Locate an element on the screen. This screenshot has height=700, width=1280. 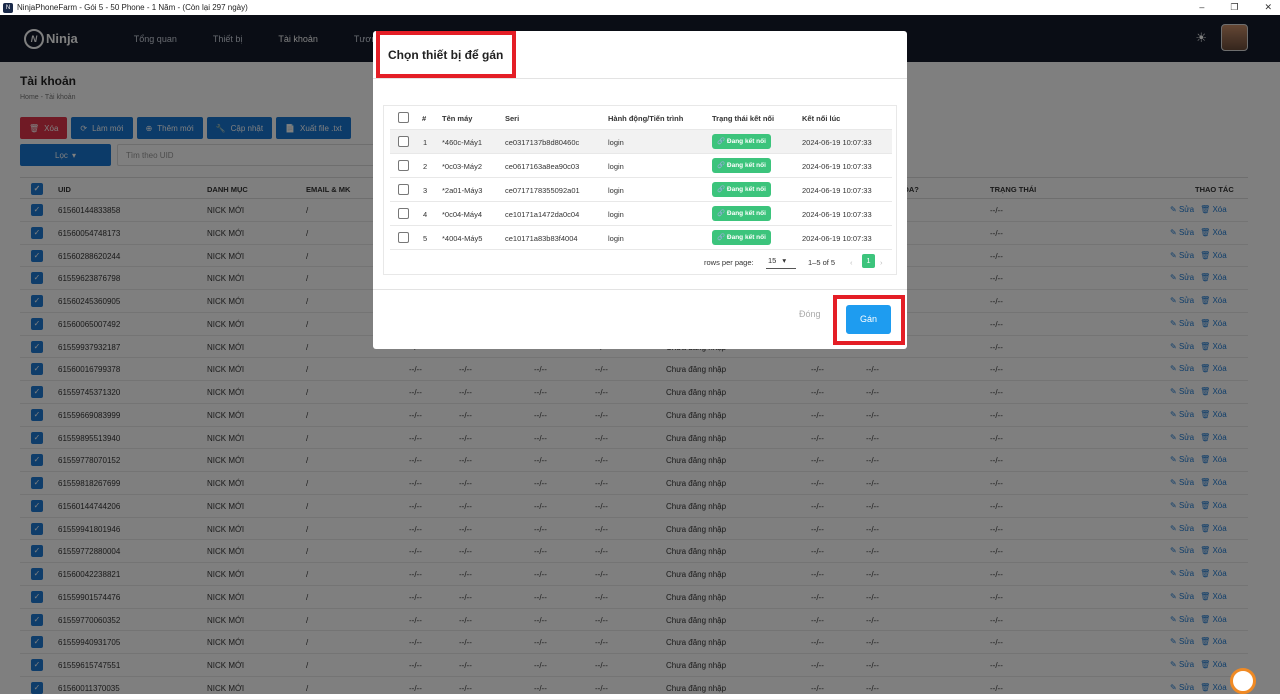
col-num: # is located at coordinates (424, 118).